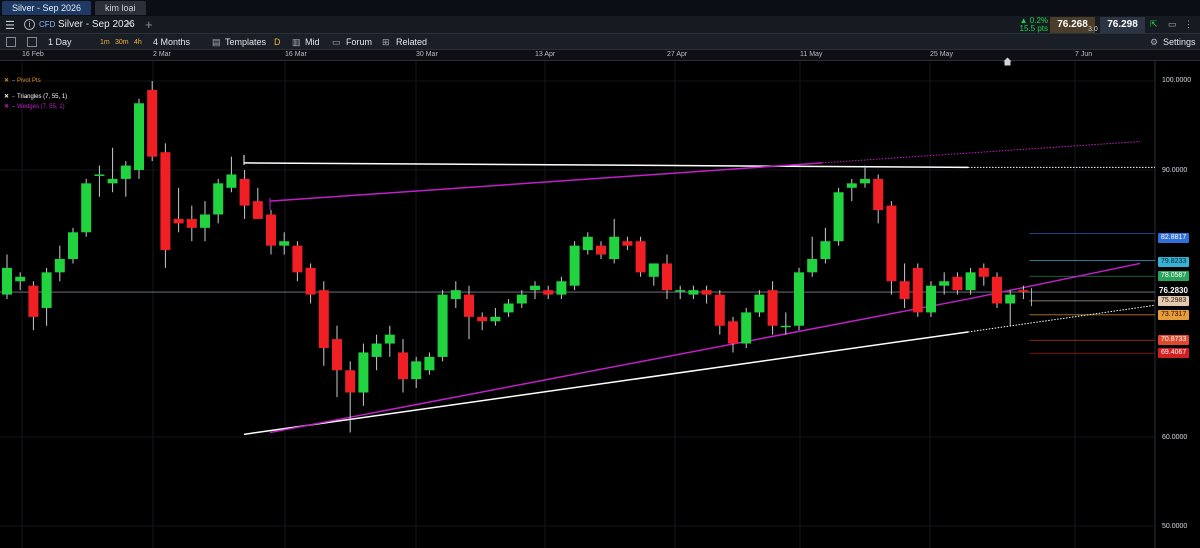 The width and height of the screenshot is (1200, 548). I want to click on draw-button: D, so click(277, 42).